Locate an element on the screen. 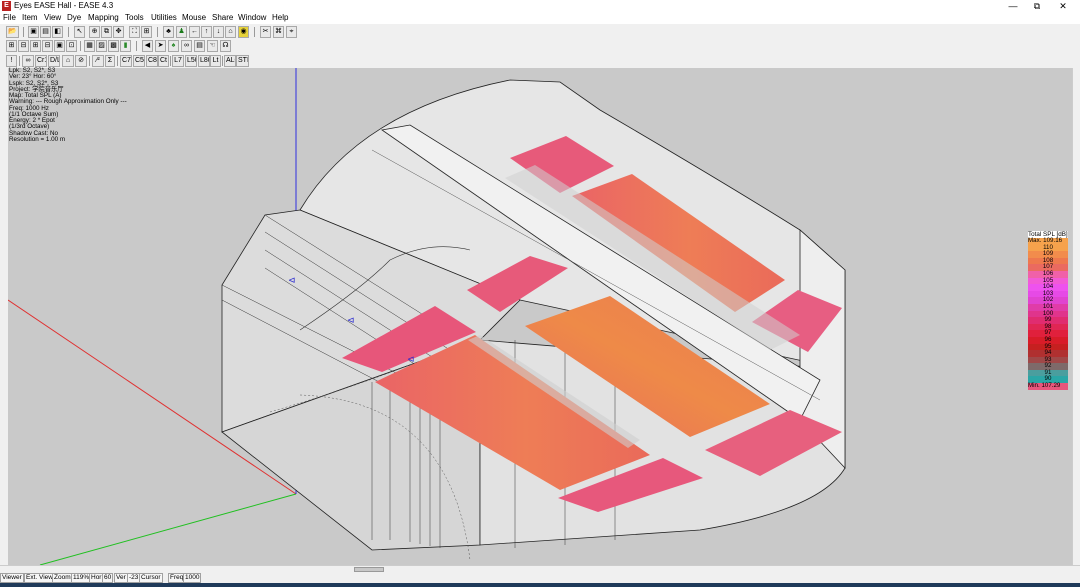 The height and width of the screenshot is (587, 1080). menu-file: File is located at coordinates (9, 17).